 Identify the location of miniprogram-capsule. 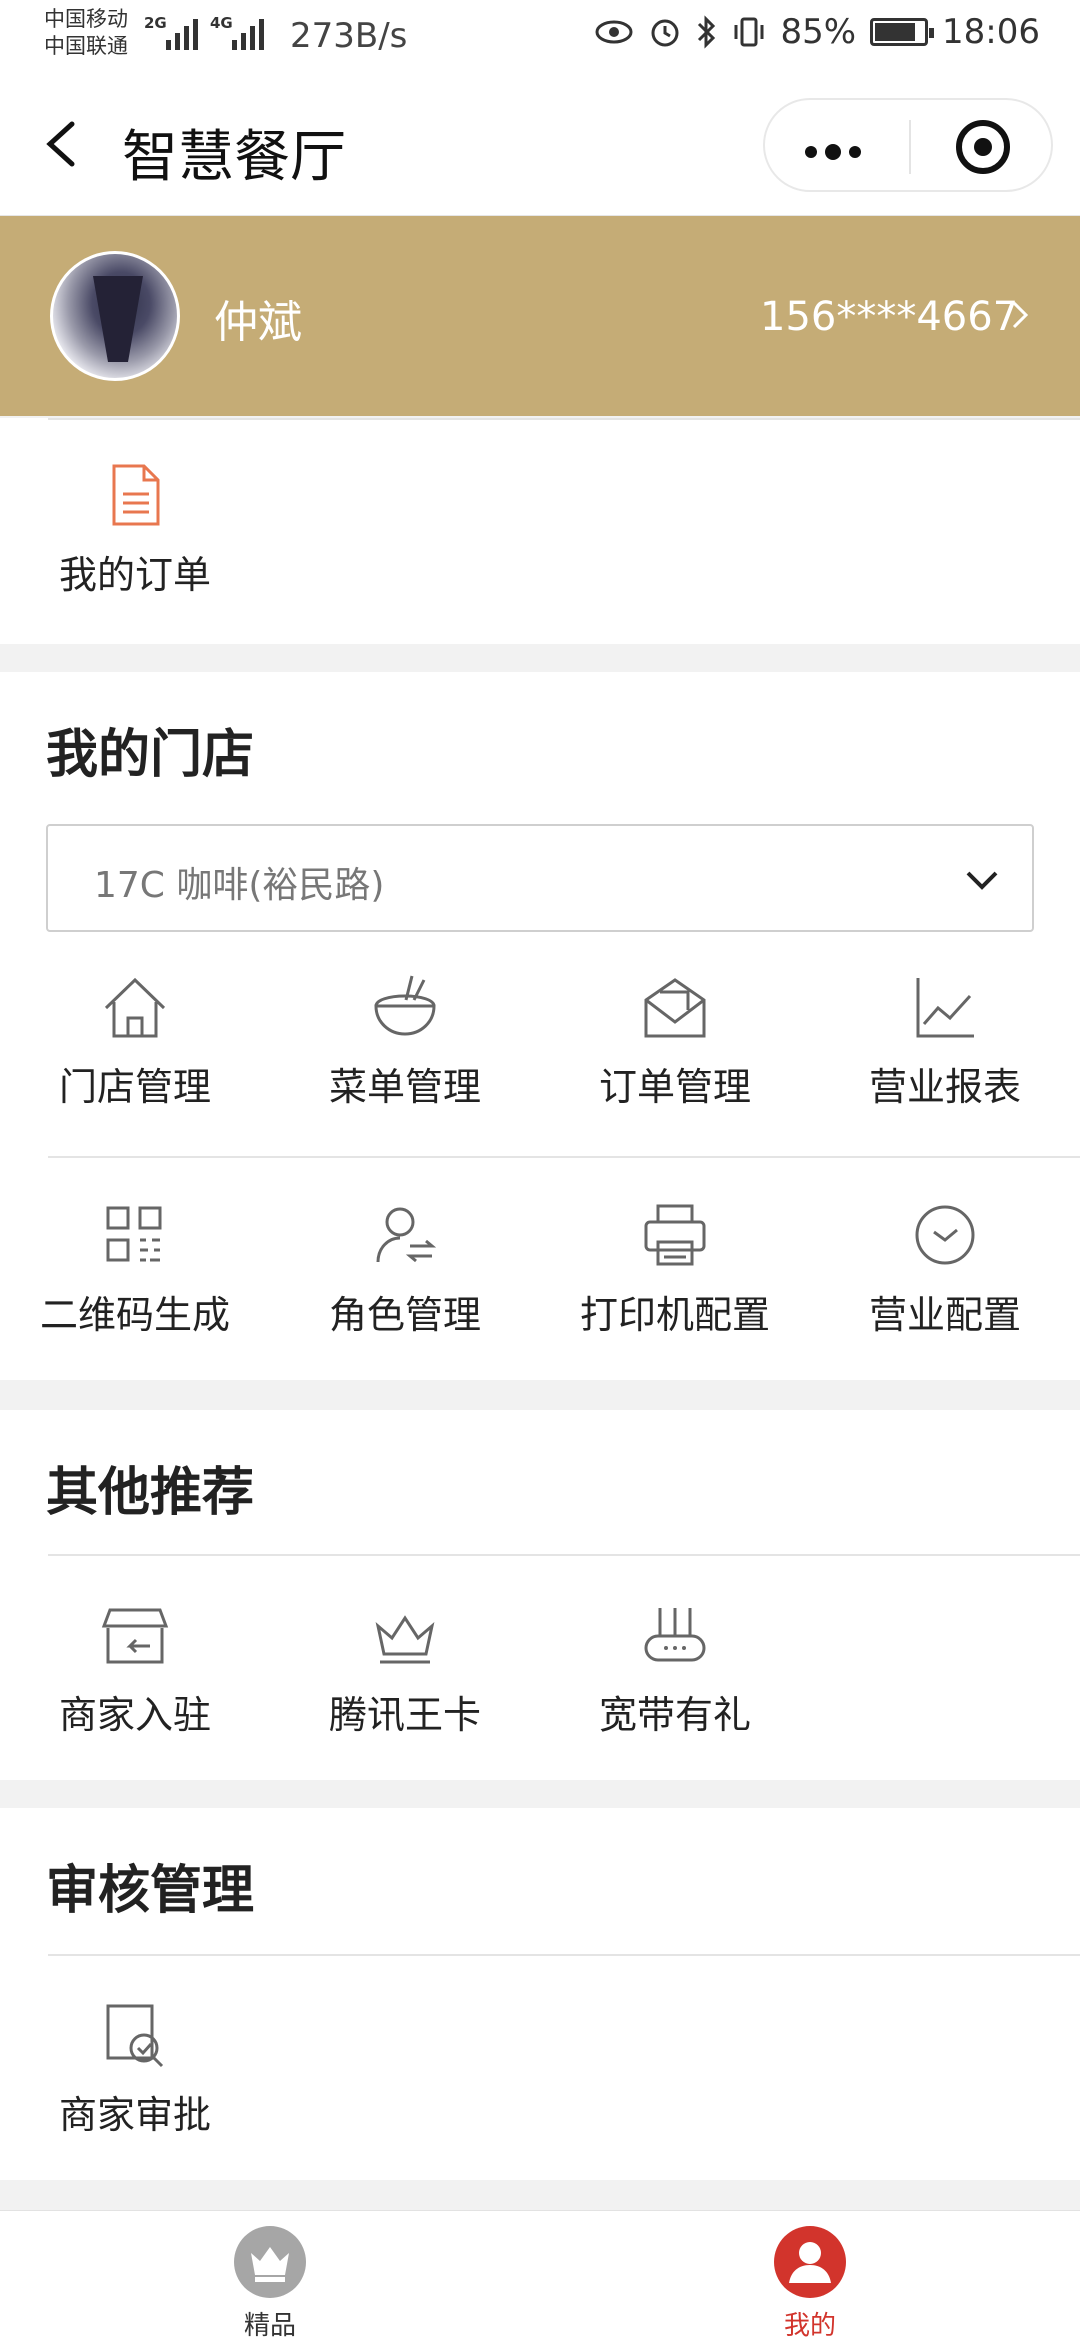
(908, 145).